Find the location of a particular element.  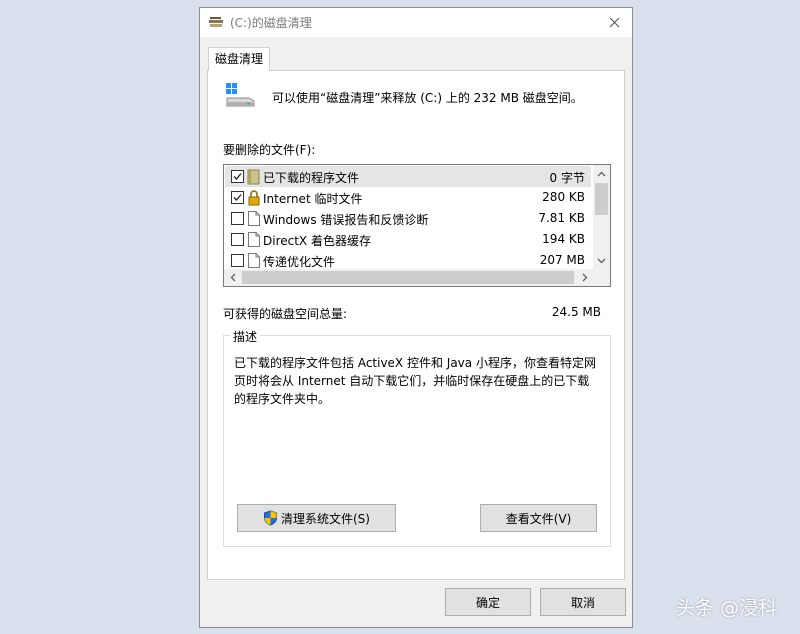

close-icon is located at coordinates (614, 22).